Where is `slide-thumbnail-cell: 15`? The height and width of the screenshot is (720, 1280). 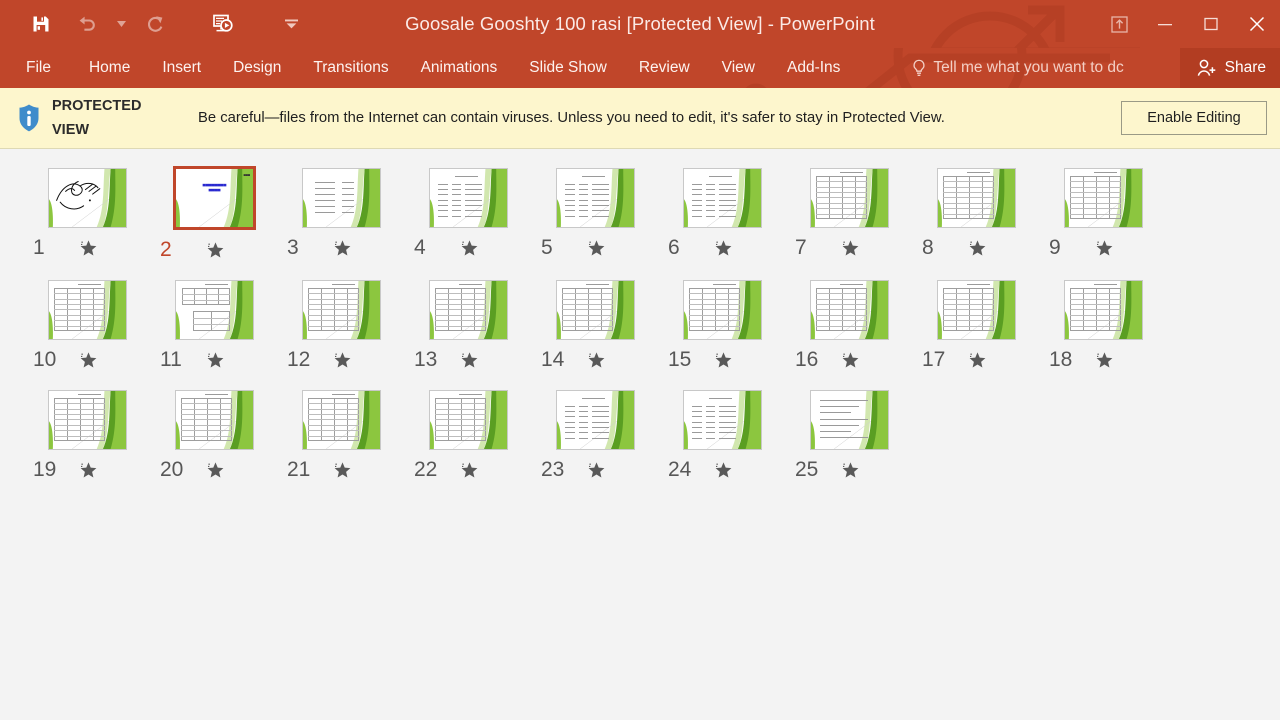 slide-thumbnail-cell: 15 is located at coordinates (722, 322).